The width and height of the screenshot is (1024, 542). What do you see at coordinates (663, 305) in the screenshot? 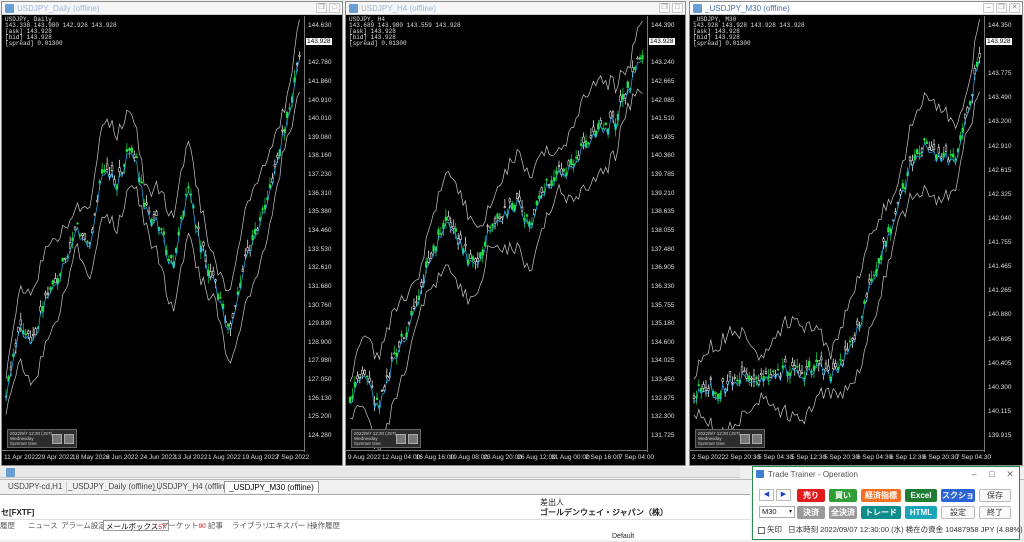
I see `price-tick: 135.755` at bounding box center [663, 305].